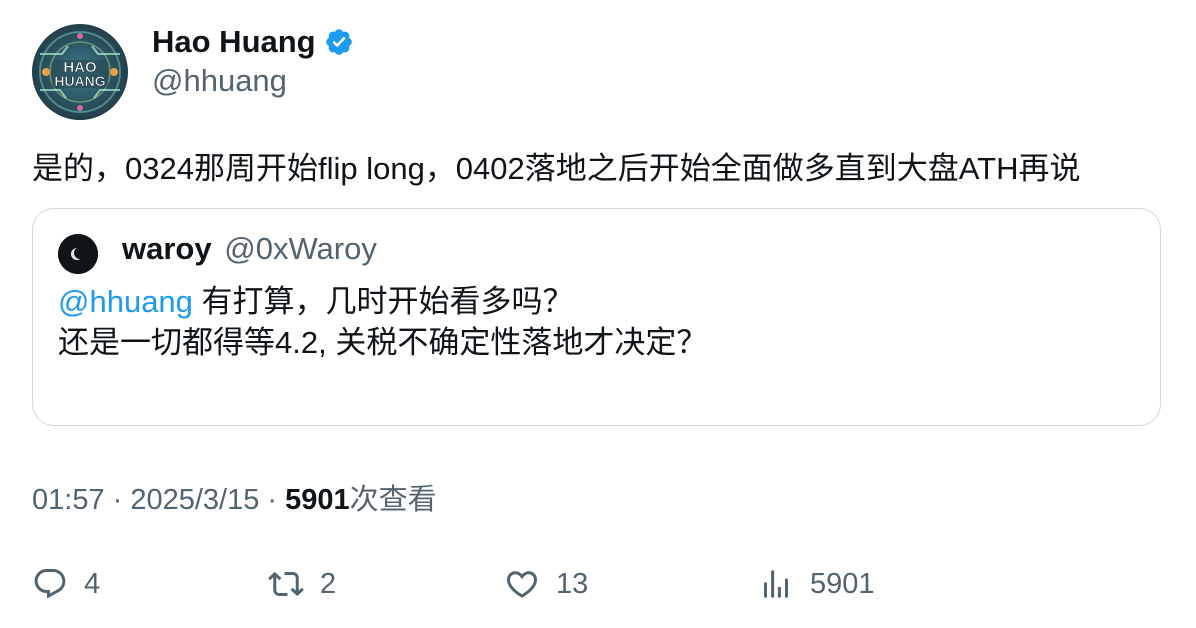 This screenshot has height=628, width=1196. What do you see at coordinates (393, 500) in the screenshot?
I see `view-count-label: 次查看` at bounding box center [393, 500].